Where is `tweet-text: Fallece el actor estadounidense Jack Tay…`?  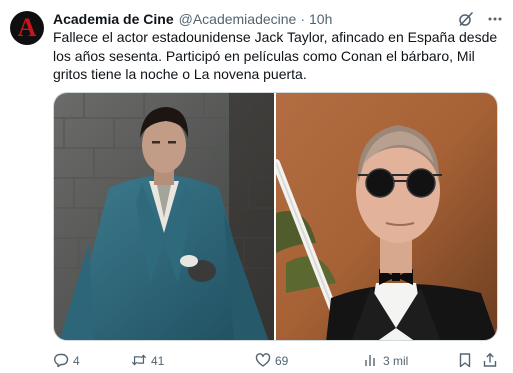
tweet-text: Fallece el actor estadounidense Jack Tay… is located at coordinates (275, 55).